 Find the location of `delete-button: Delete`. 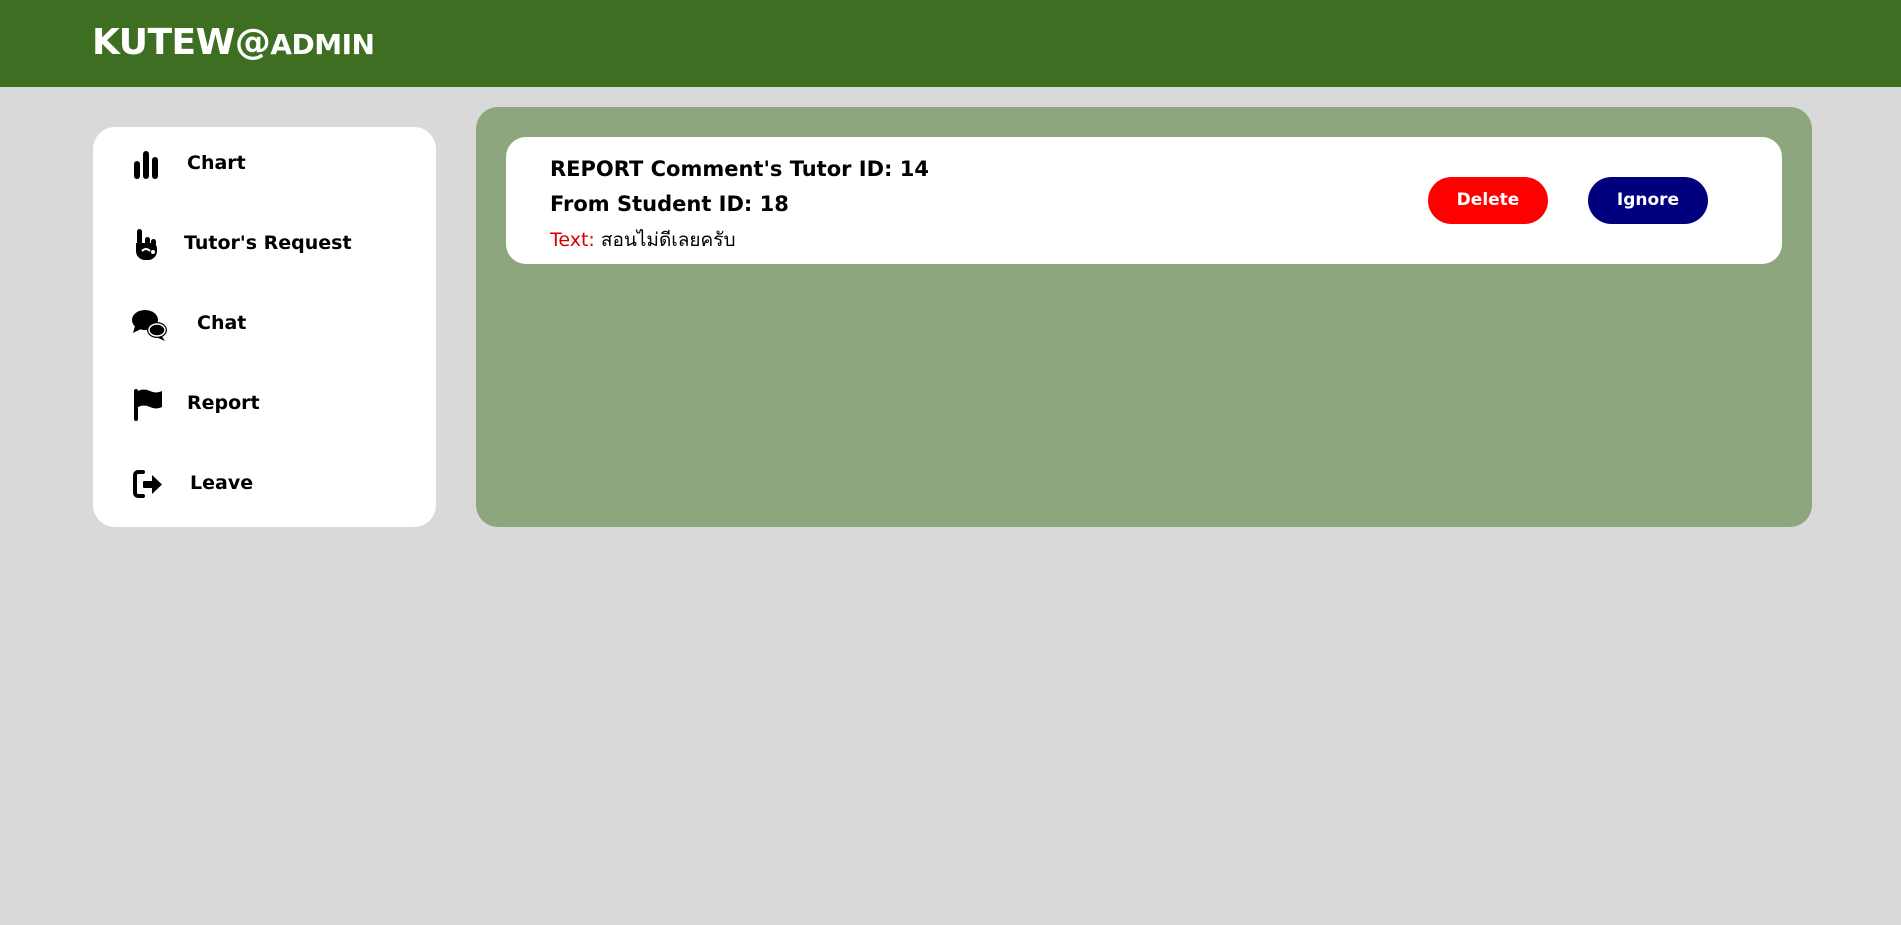

delete-button: Delete is located at coordinates (1488, 200).